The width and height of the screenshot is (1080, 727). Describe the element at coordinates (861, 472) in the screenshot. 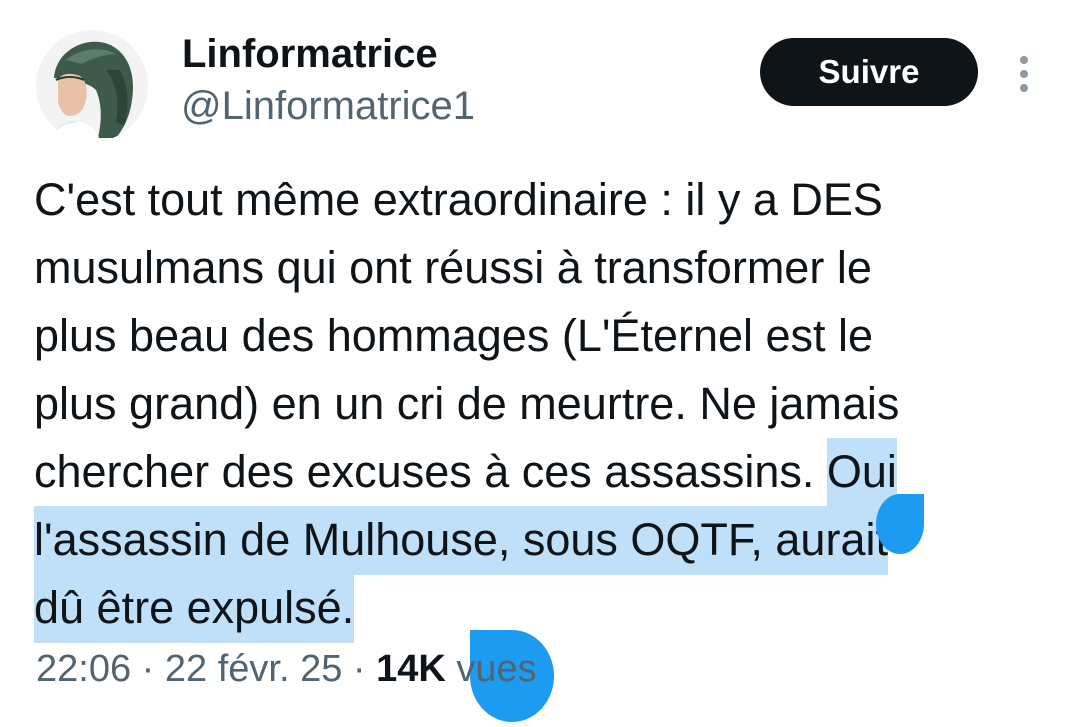

I see `selected-text: Oui` at that location.